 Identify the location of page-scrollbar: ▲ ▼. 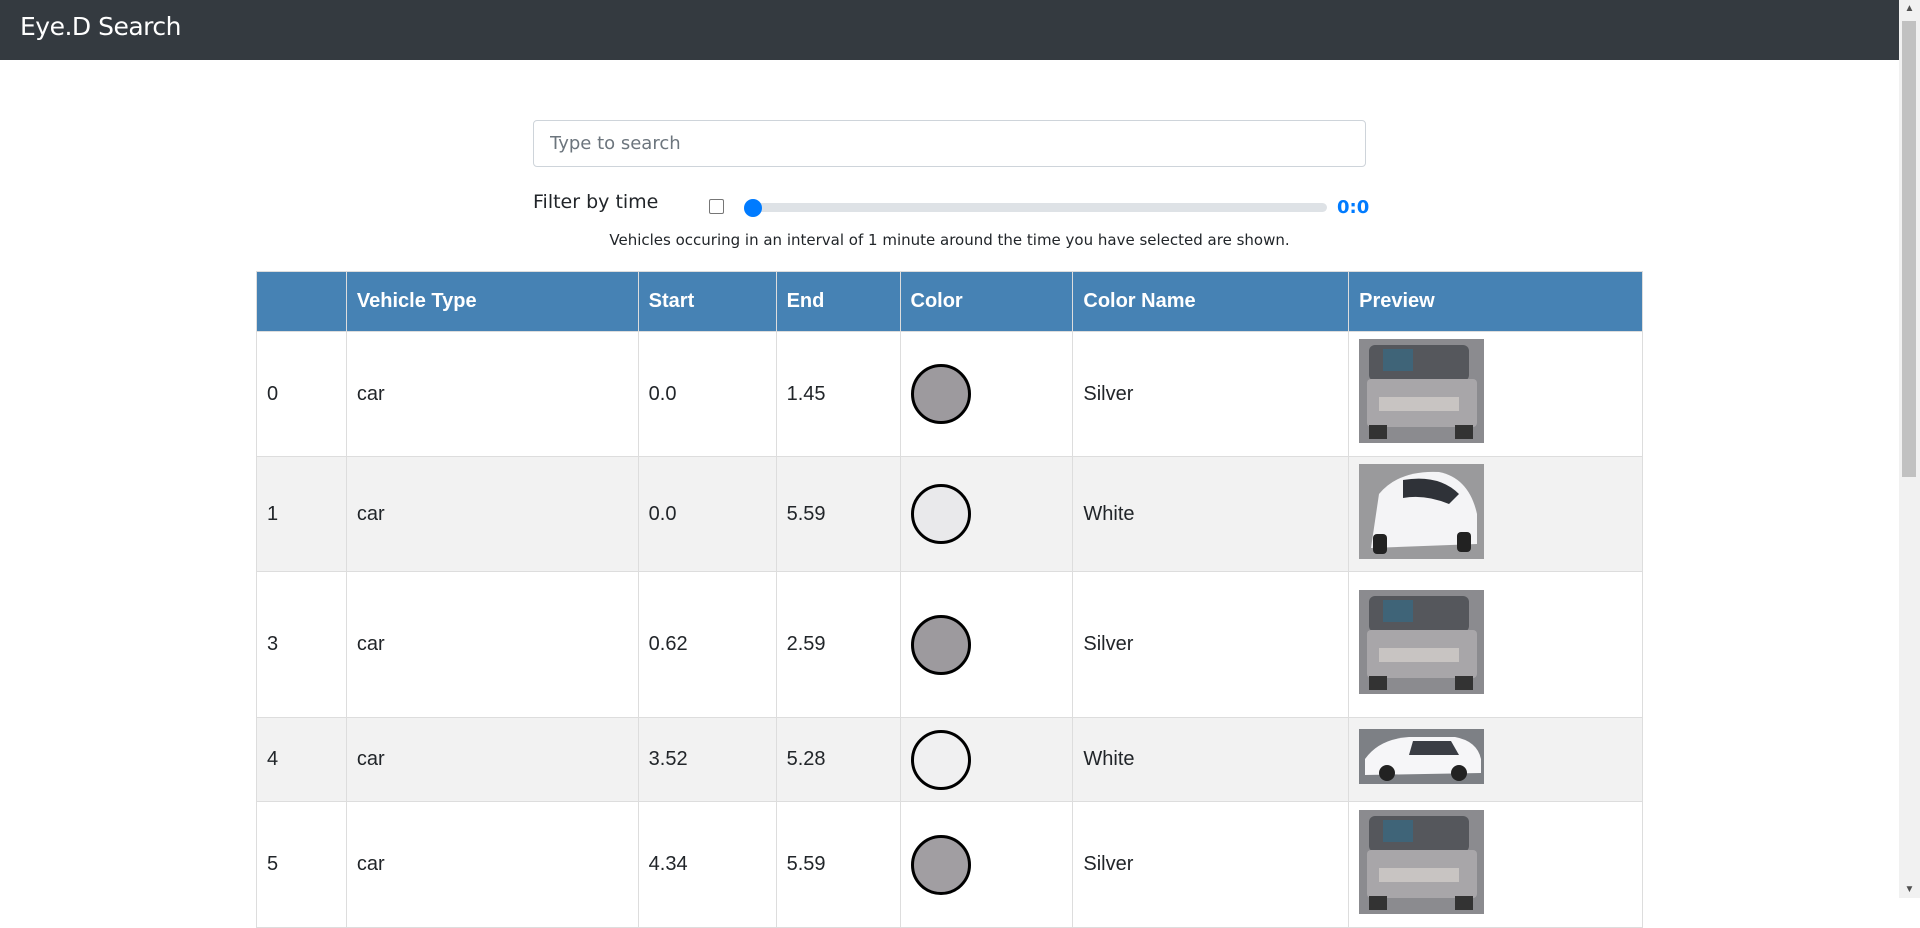
(1909, 449).